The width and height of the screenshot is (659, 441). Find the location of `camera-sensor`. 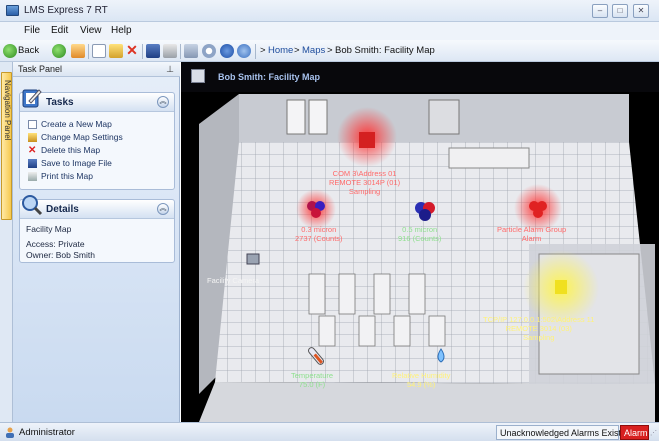

camera-sensor is located at coordinates (253, 259).